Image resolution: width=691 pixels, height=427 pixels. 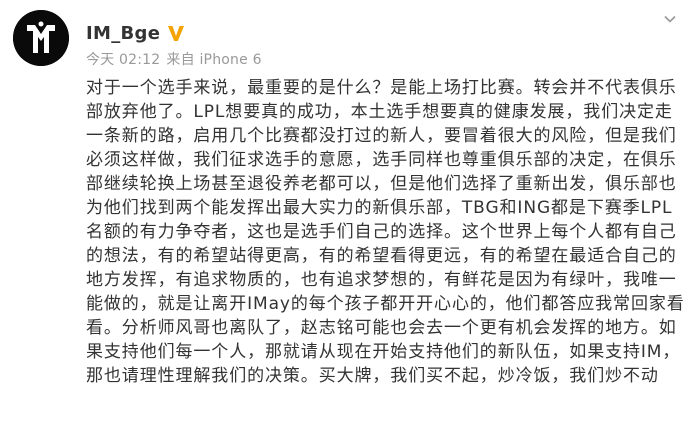 What do you see at coordinates (372, 376) in the screenshot?
I see `content-line: 那也请理性理解我们的决策。买大牌，我们买不起，炒冷饭，我们炒不动` at bounding box center [372, 376].